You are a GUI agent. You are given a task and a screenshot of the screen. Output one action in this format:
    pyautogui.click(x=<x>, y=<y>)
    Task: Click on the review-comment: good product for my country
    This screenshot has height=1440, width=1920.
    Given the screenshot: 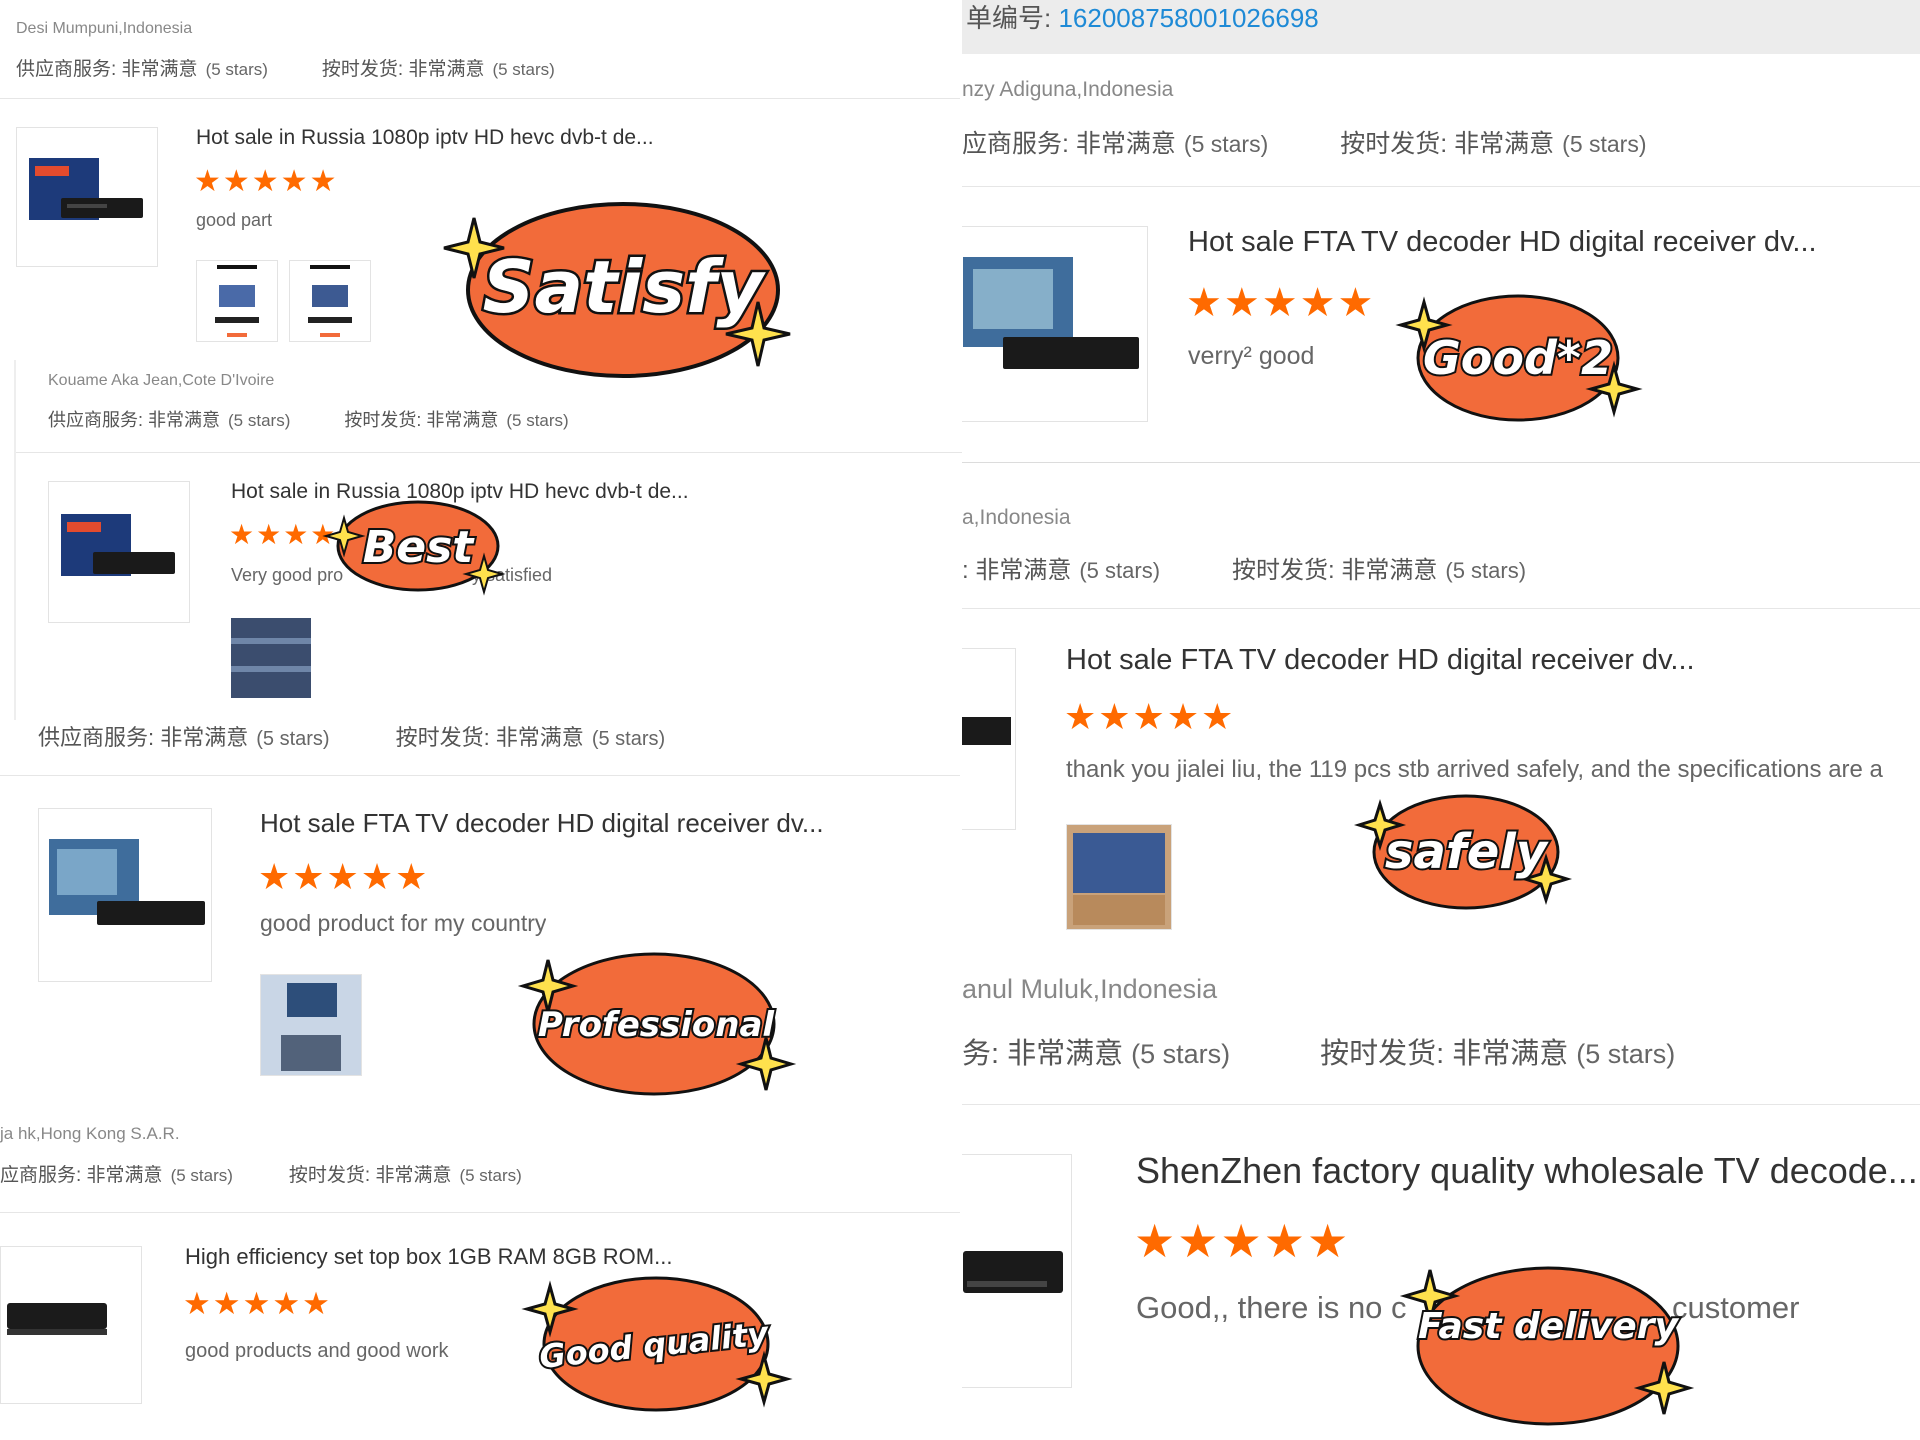 What is the action you would take?
    pyautogui.click(x=403, y=923)
    